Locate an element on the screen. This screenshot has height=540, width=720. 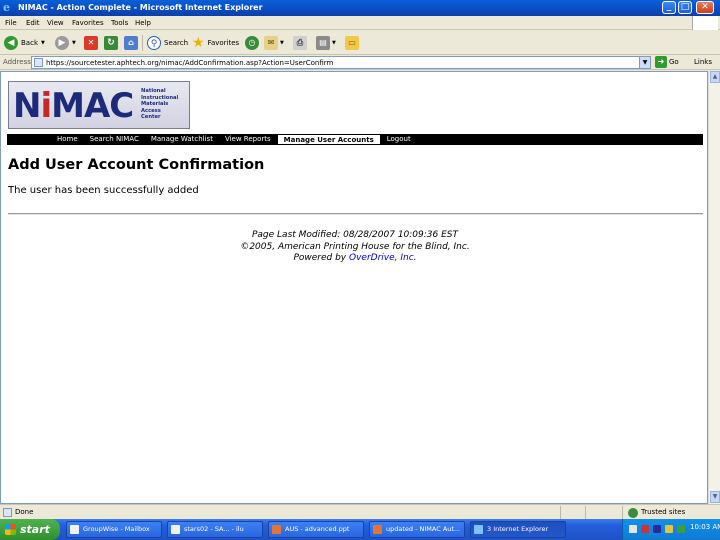
nav-manage-watchlist: Manage Watchlist is located at coordinates (182, 139).